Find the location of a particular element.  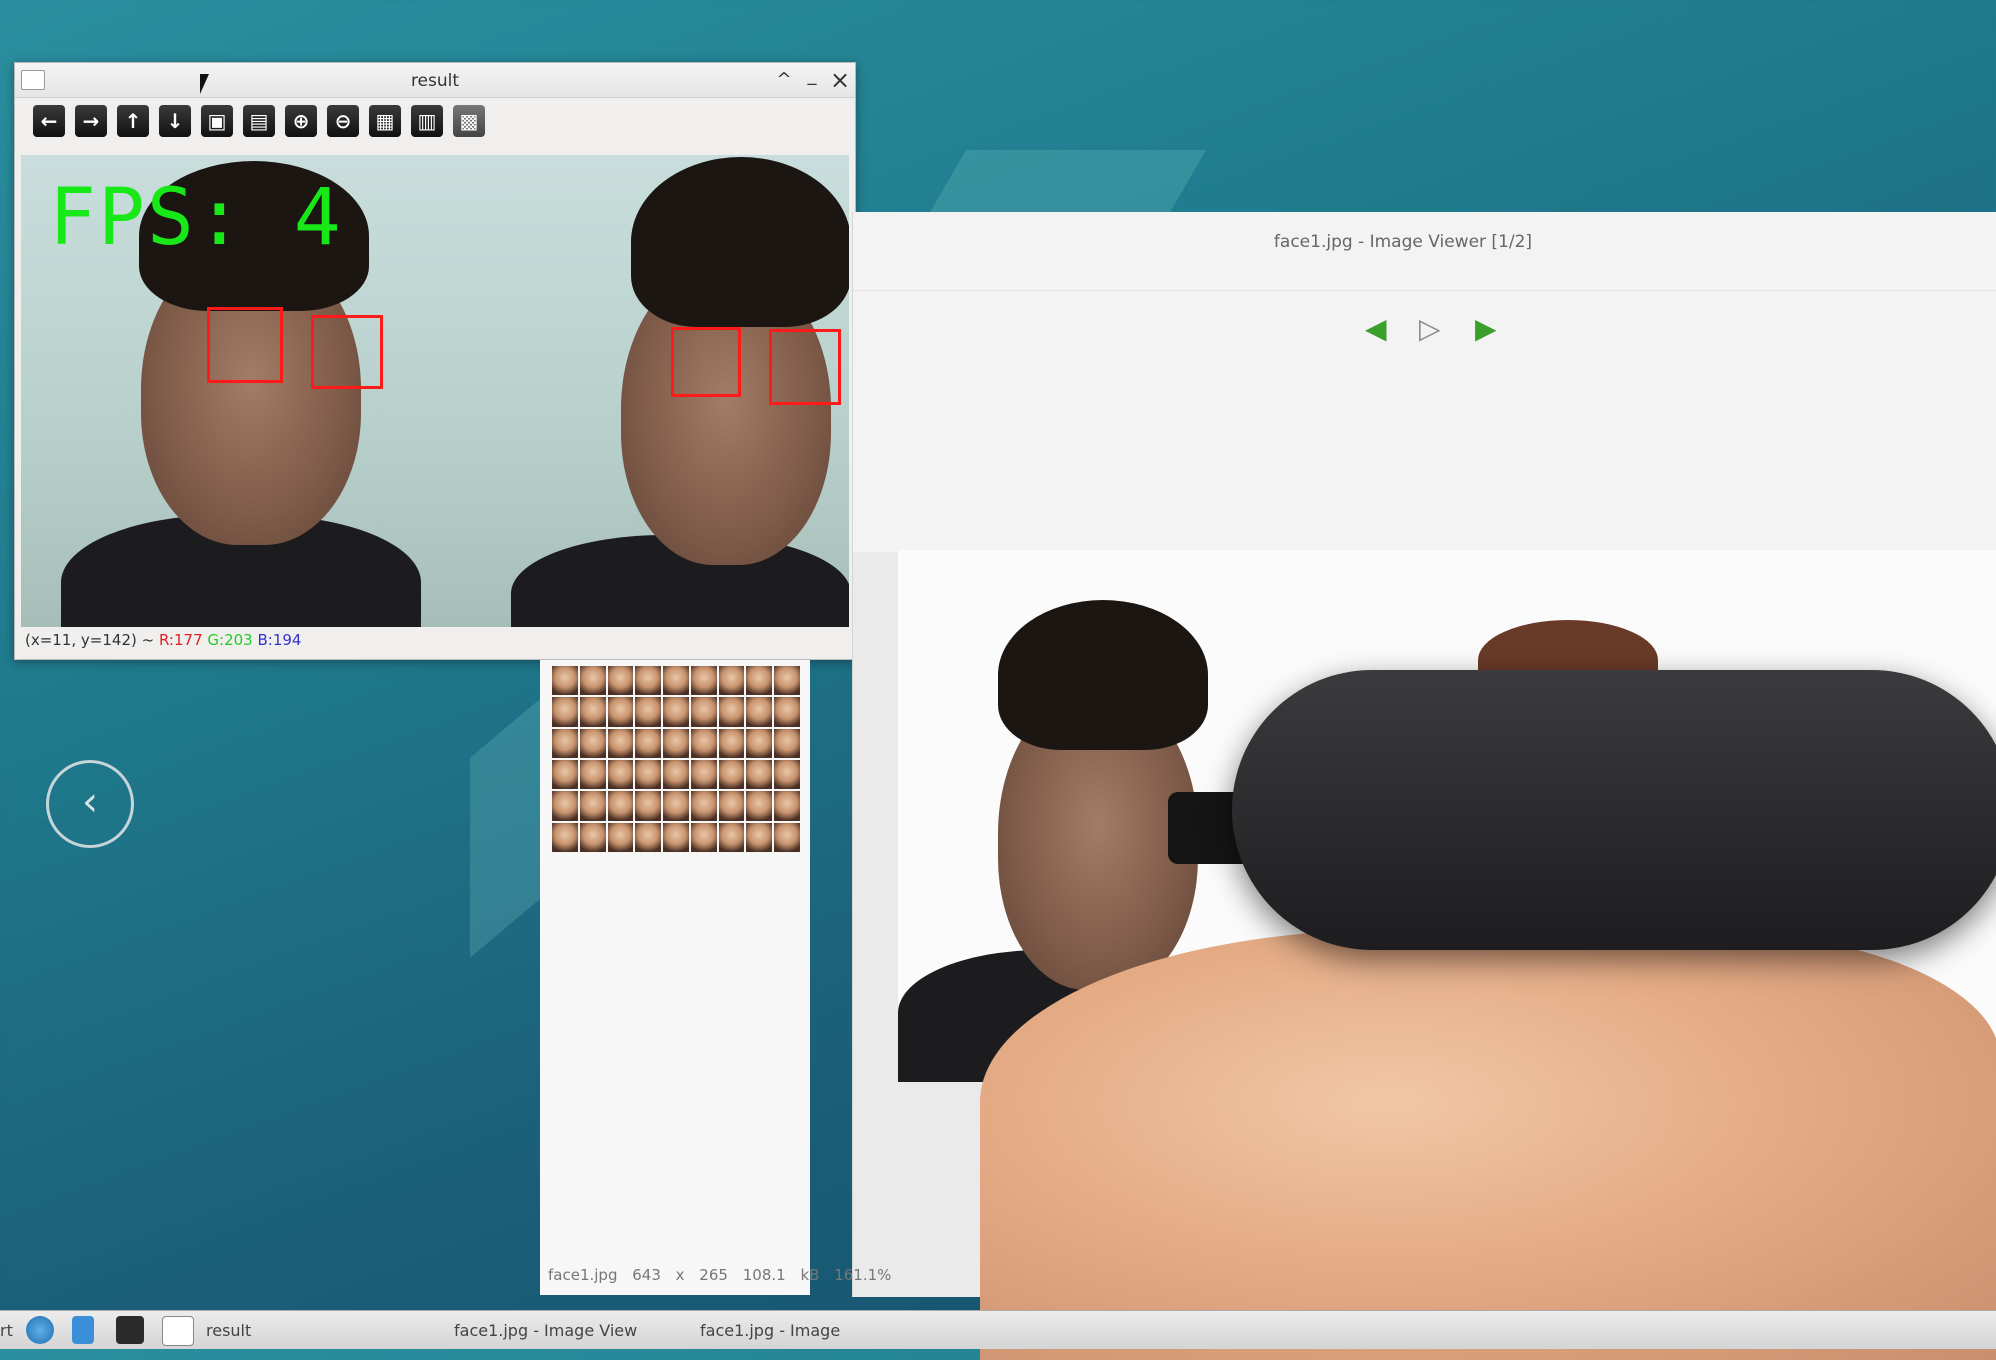

zoom-fit-button: ▣ is located at coordinates (217, 121).